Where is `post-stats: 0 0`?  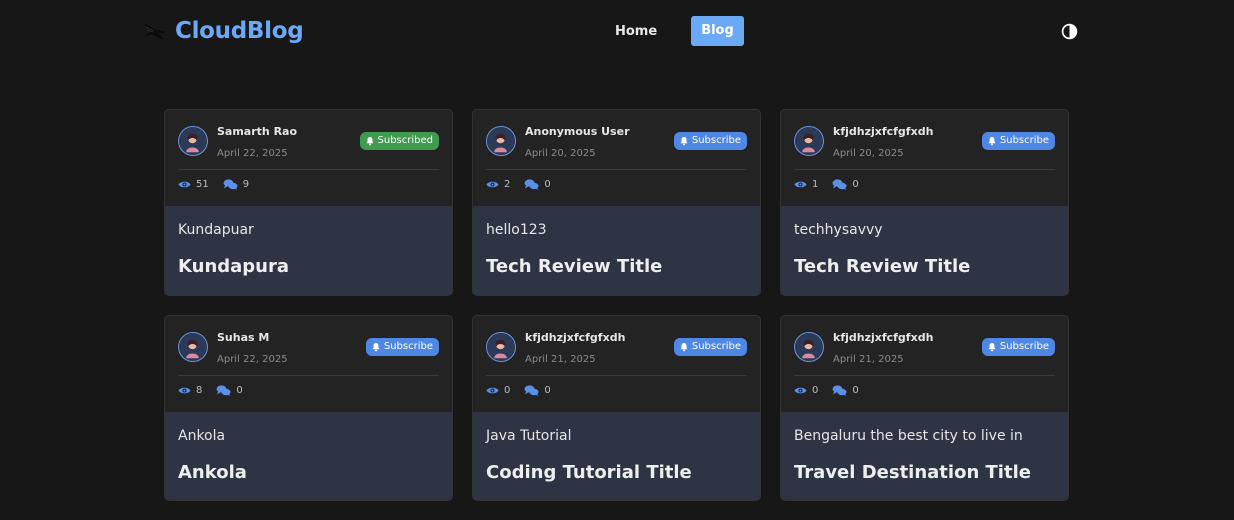
post-stats: 0 0 is located at coordinates (525, 390).